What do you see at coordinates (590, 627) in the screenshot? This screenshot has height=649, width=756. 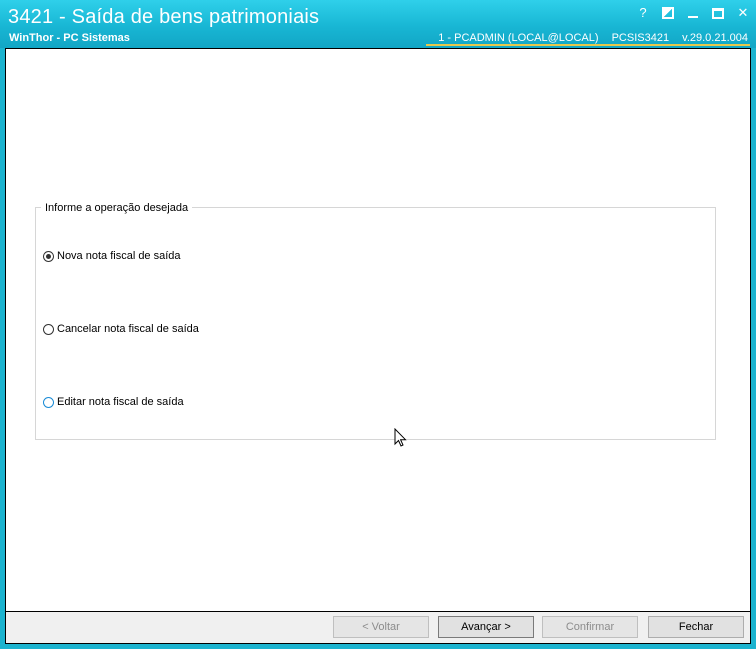 I see `confirm-button: Confirmar` at bounding box center [590, 627].